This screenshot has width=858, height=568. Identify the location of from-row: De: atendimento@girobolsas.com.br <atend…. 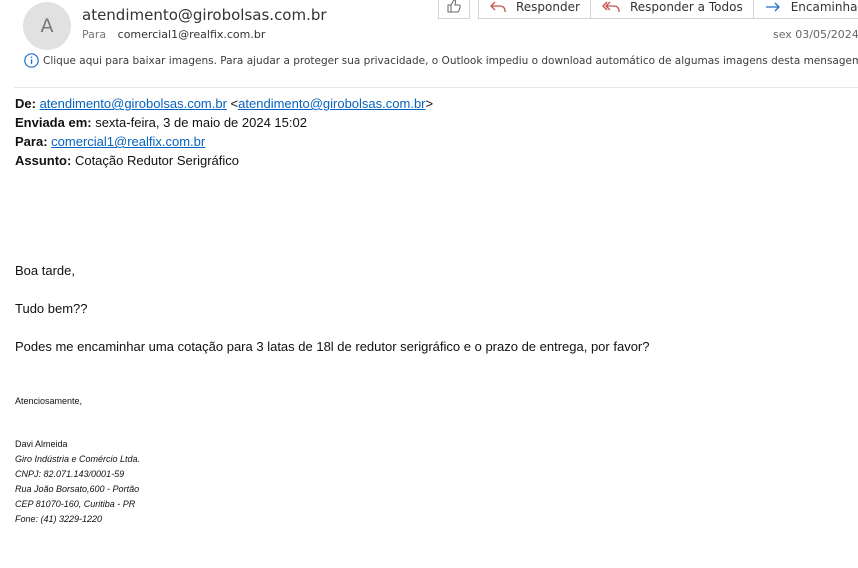
(224, 103).